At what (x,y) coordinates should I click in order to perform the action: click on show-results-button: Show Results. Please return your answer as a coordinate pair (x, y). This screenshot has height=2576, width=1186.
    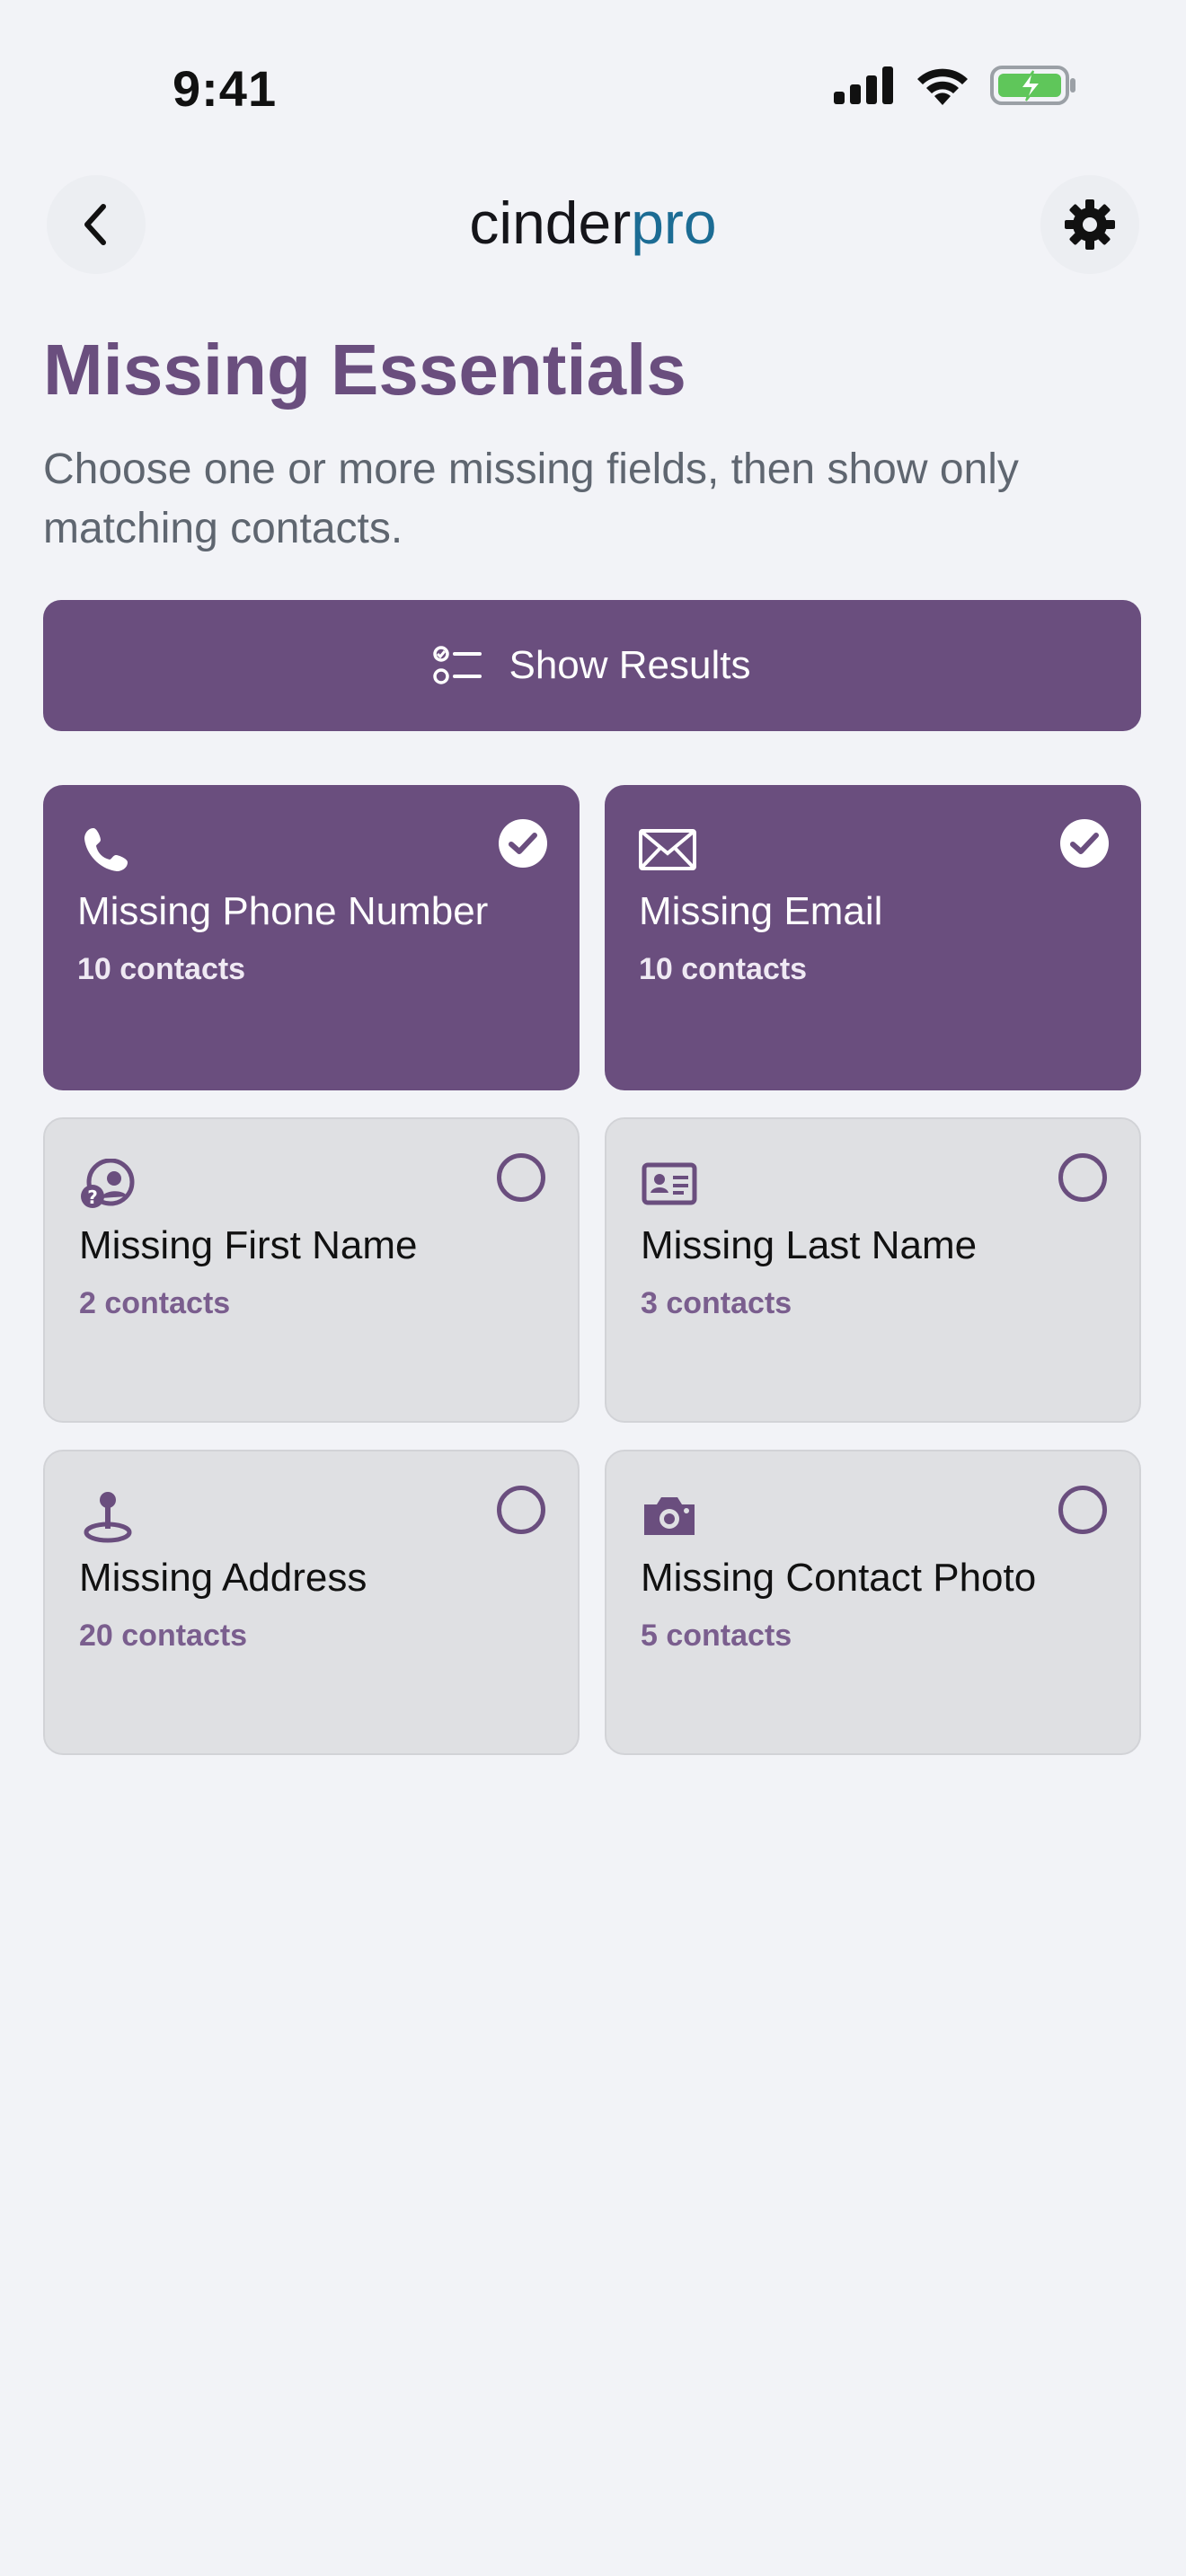
    Looking at the image, I should click on (592, 665).